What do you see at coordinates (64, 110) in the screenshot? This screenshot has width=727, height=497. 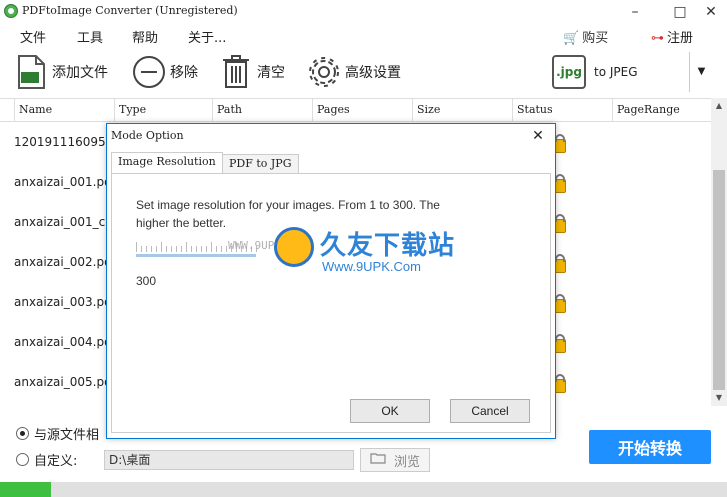 I see `col-name: Name` at bounding box center [64, 110].